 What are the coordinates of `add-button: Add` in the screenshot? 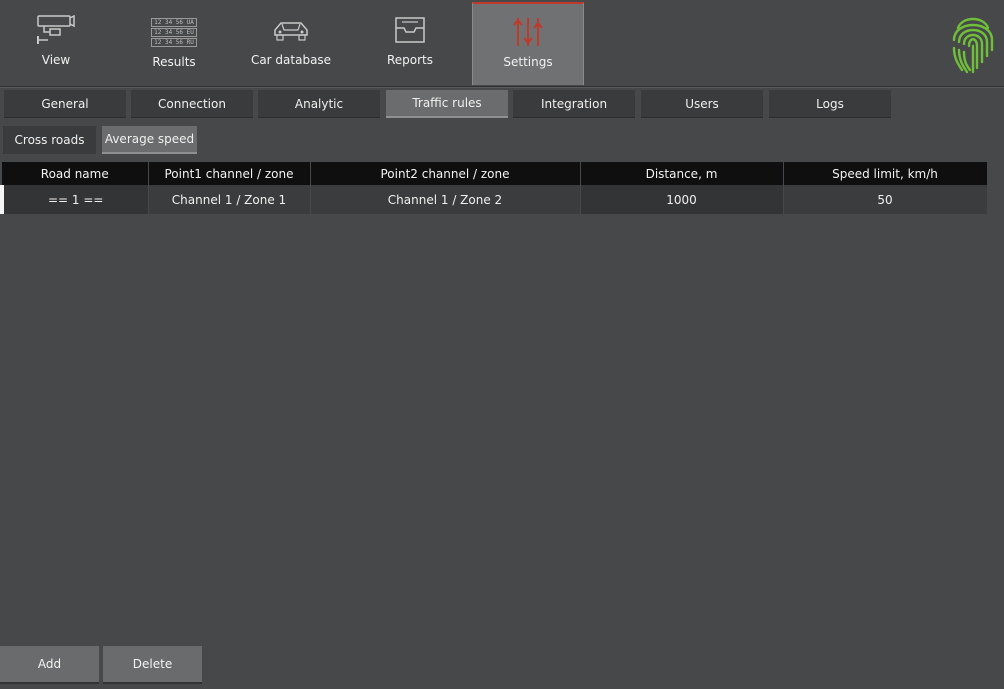 It's located at (49, 665).